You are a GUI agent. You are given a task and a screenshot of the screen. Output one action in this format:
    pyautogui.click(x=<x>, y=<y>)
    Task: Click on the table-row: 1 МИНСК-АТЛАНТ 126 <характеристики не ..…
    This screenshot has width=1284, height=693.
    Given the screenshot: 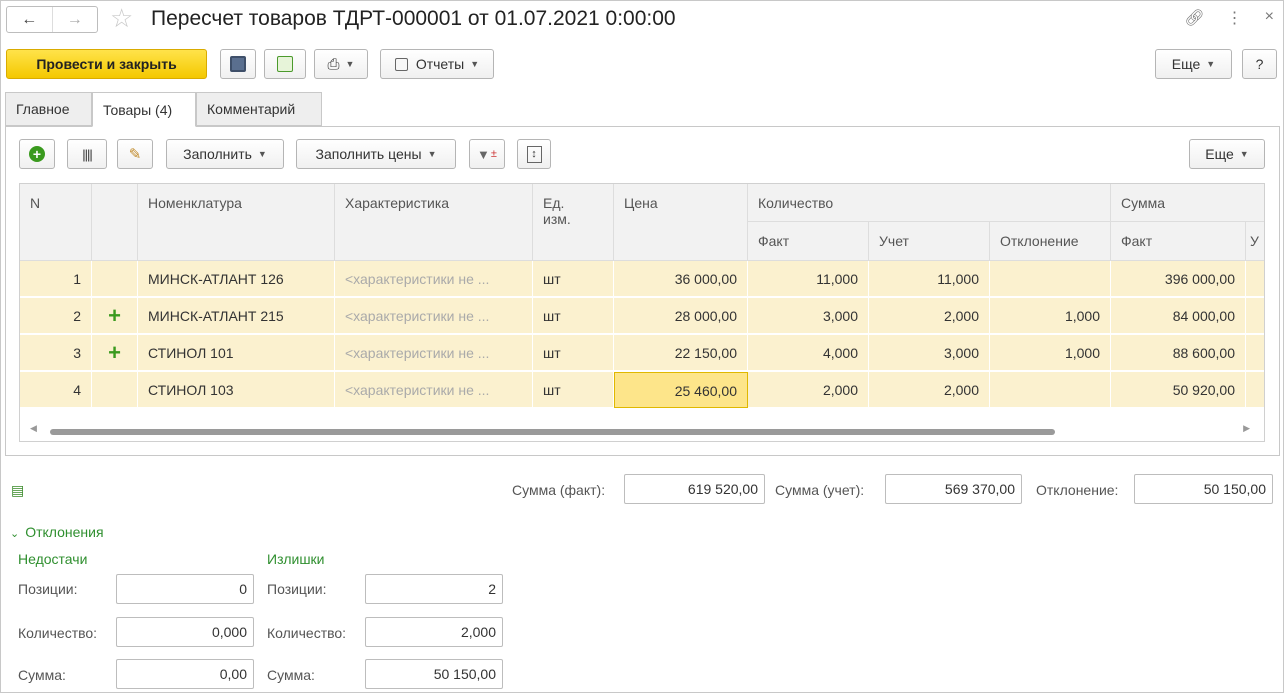 What is the action you would take?
    pyautogui.click(x=642, y=279)
    